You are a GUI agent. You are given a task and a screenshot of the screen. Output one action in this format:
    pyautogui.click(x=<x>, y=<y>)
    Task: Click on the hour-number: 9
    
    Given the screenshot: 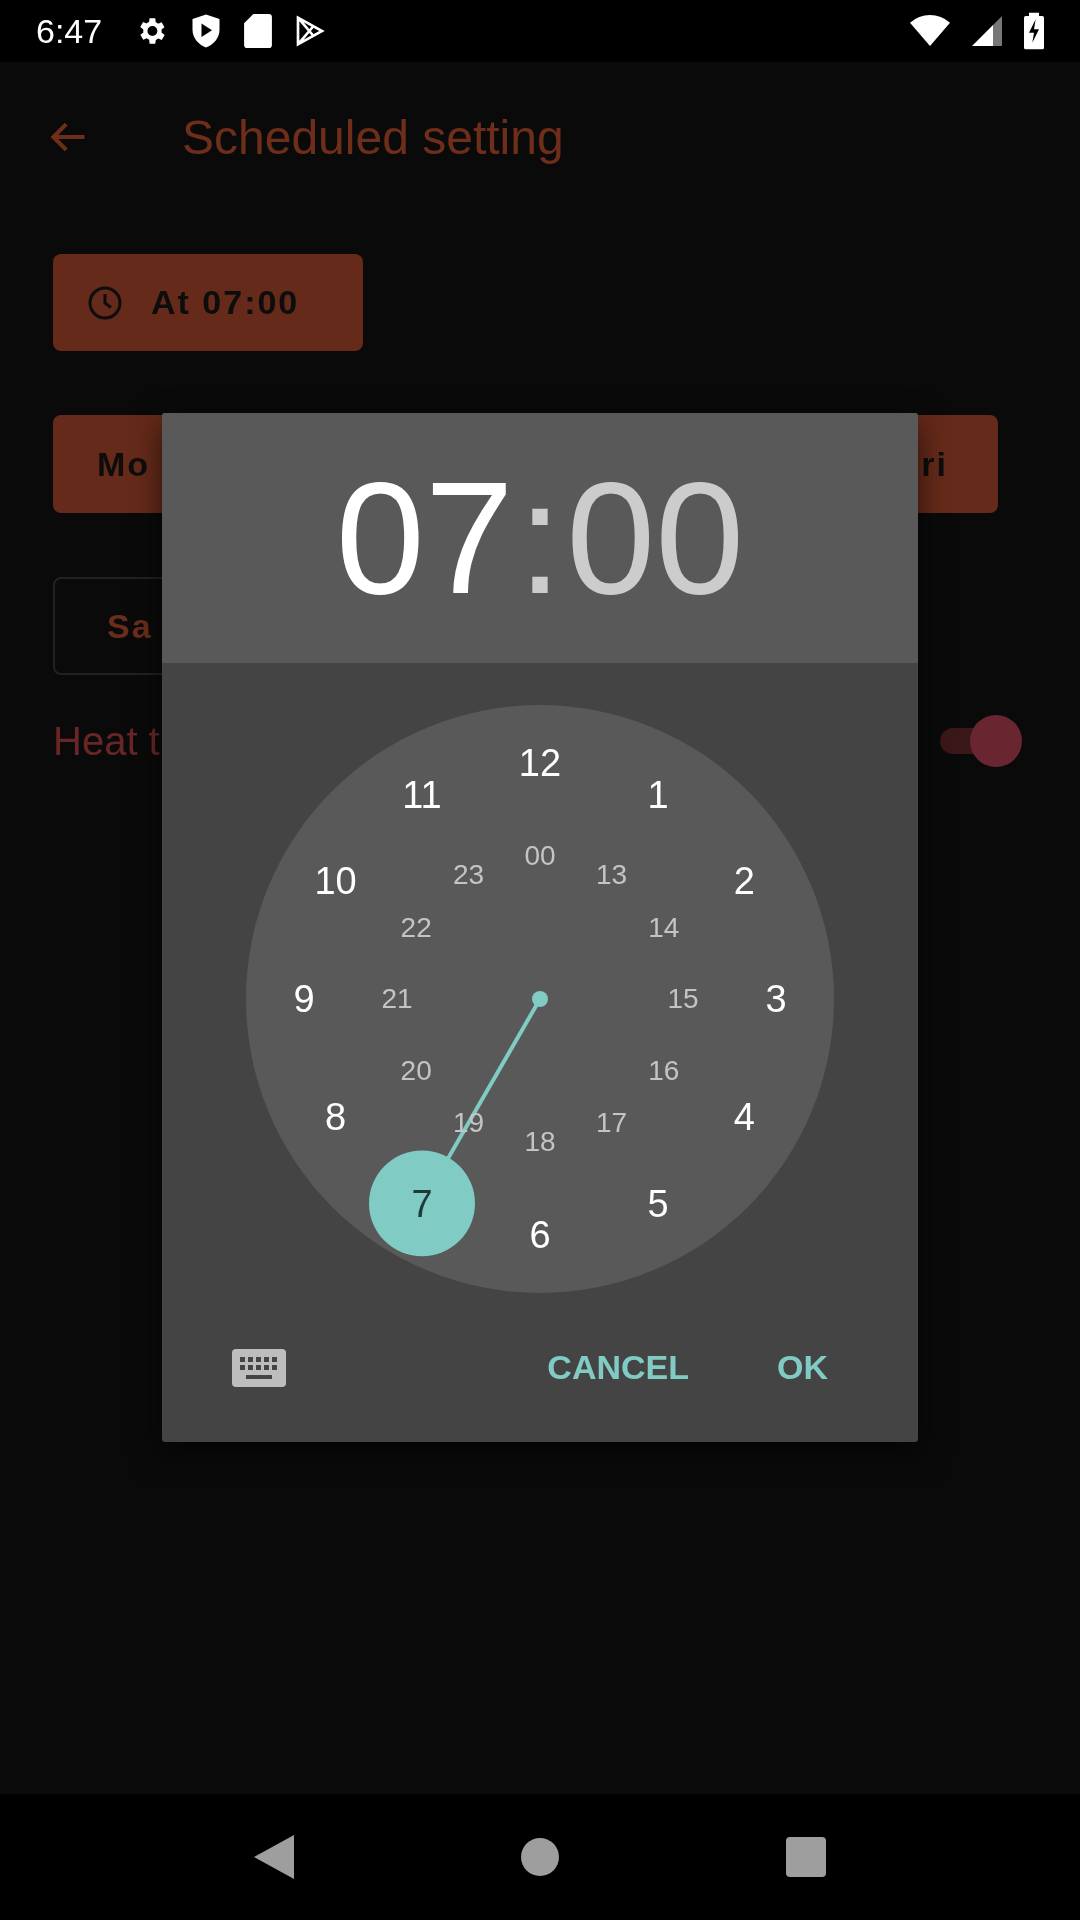 What is the action you would take?
    pyautogui.click(x=304, y=999)
    